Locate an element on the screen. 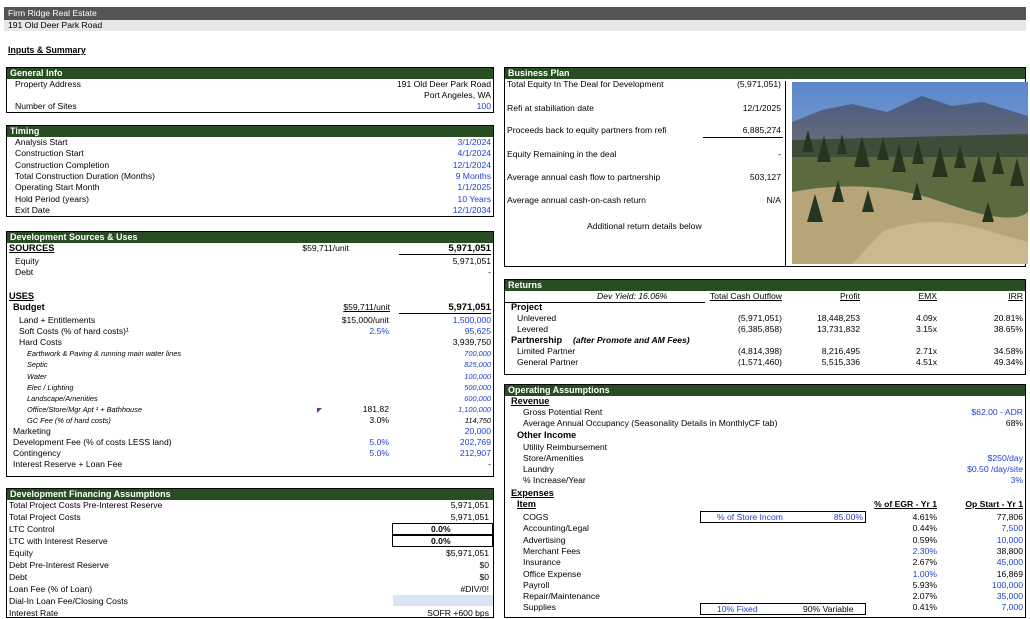 The width and height of the screenshot is (1030, 619). number-of-sites-value: 100 is located at coordinates (484, 106).